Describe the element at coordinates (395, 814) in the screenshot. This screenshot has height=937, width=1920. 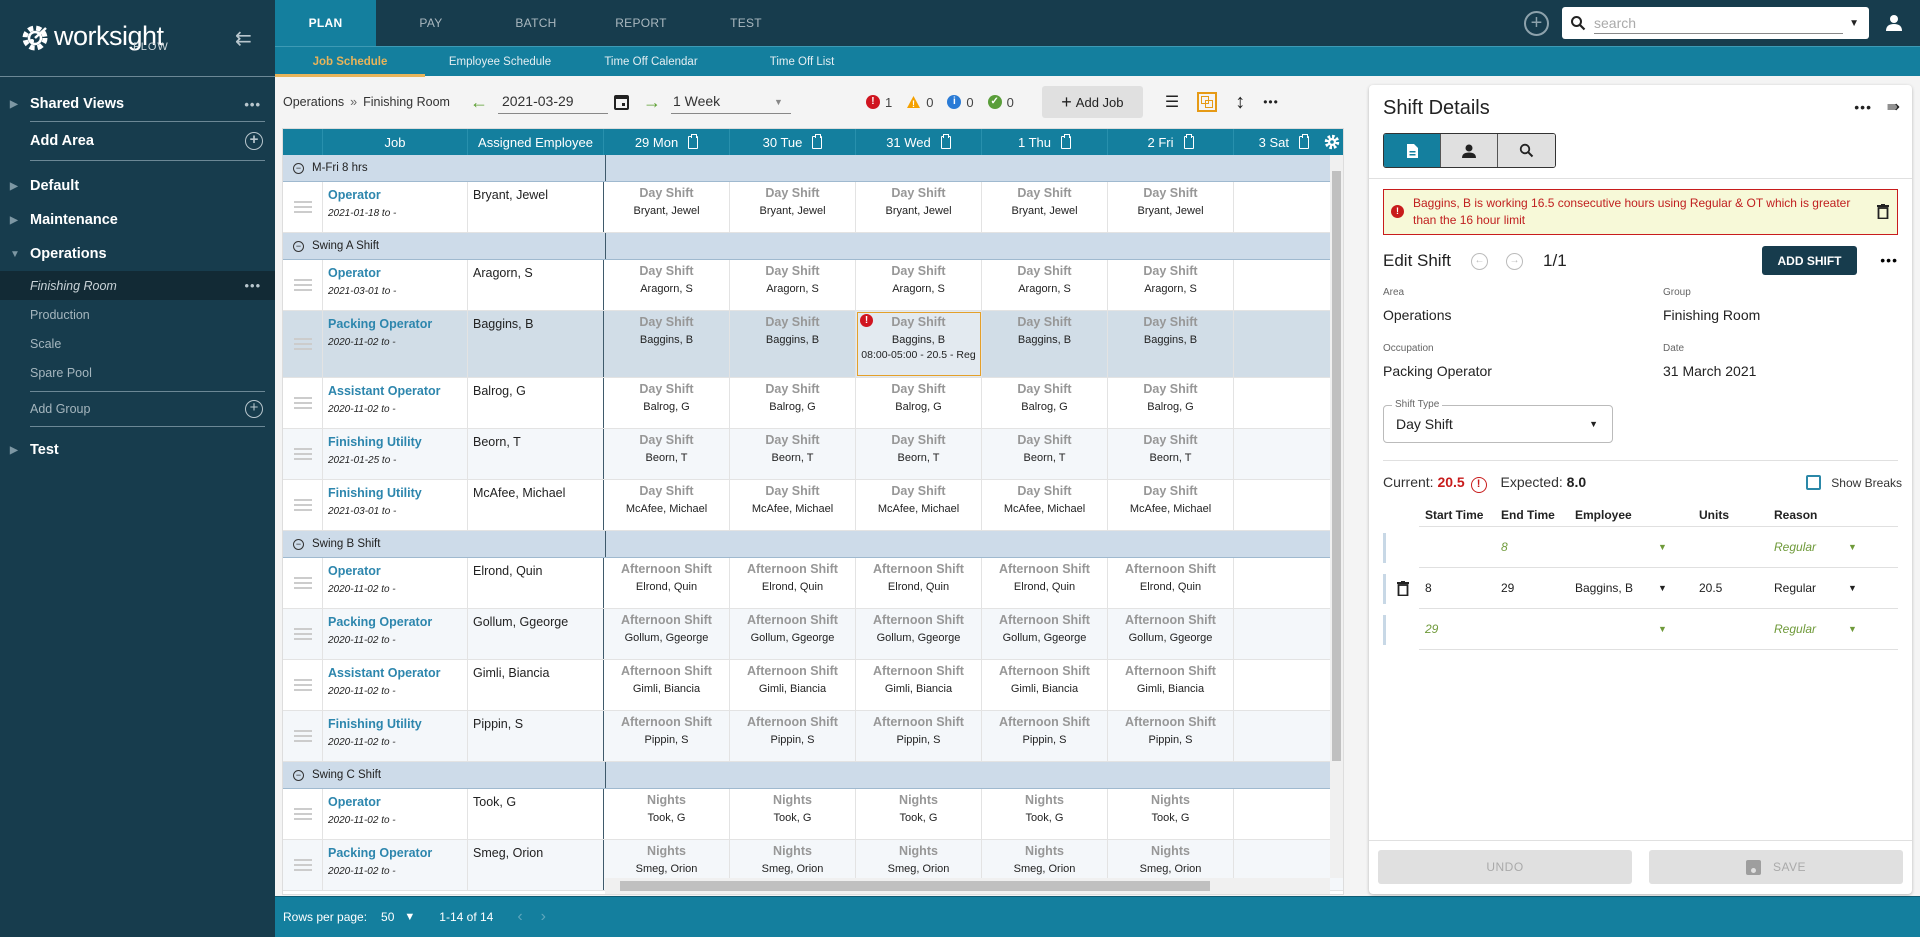
I see `job-cell: Operator 2020-11-02 to -` at that location.